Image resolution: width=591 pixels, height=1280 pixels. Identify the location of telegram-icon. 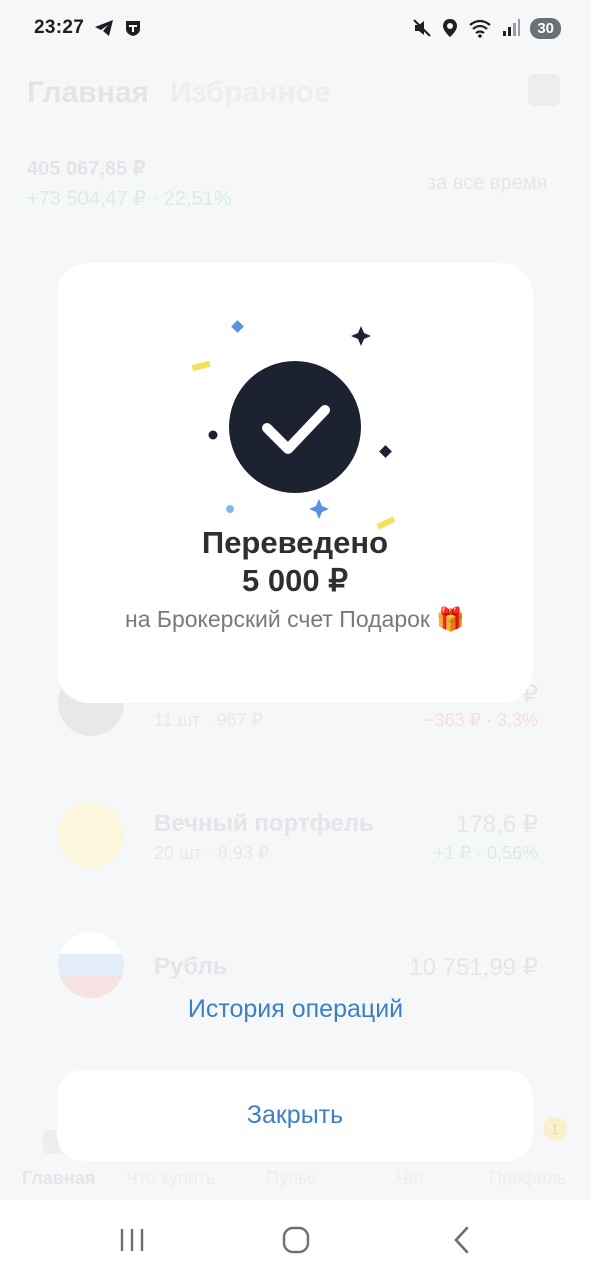
(104, 28).